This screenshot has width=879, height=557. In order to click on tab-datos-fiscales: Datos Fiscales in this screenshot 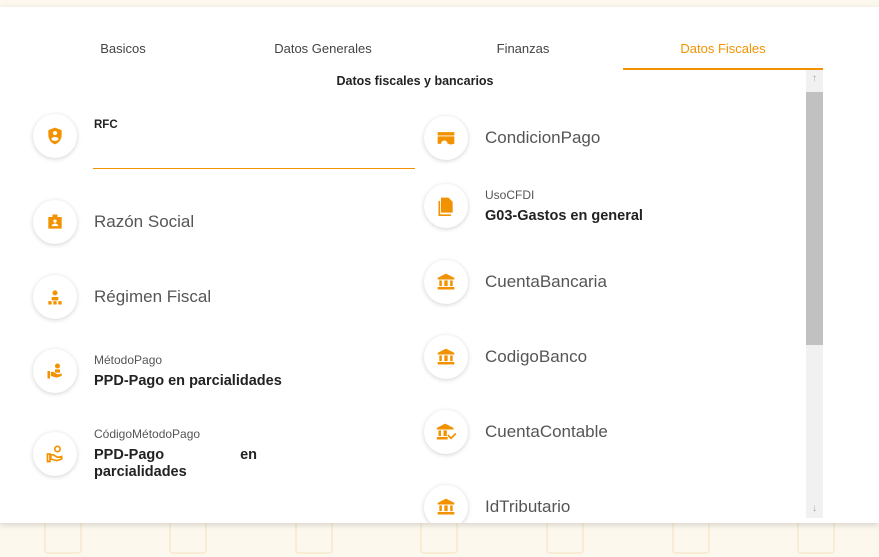, I will do `click(723, 51)`.